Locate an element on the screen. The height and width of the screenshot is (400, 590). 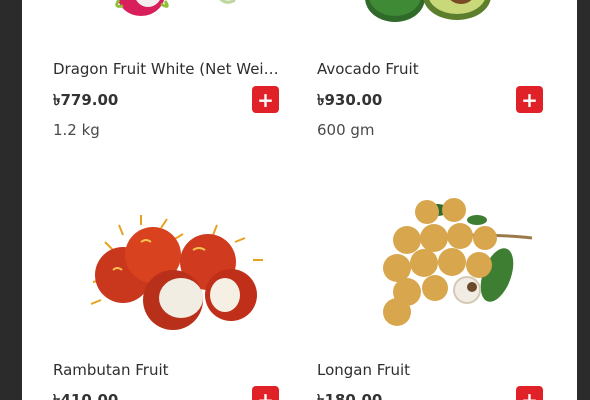
product-name: Rambutan Fruit is located at coordinates (169, 370).